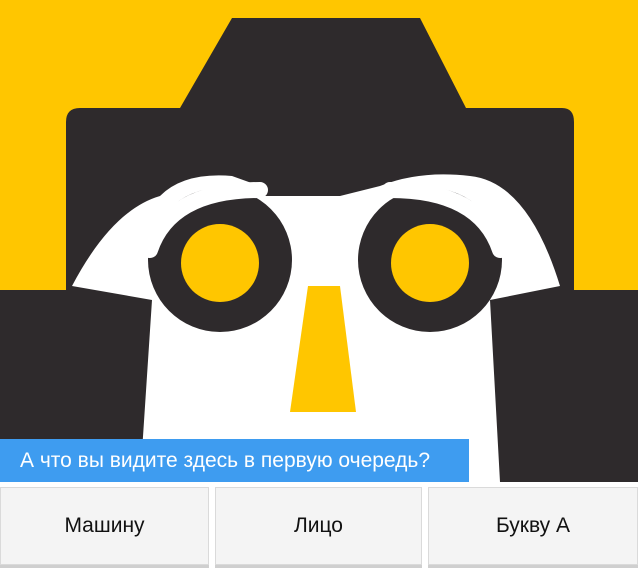 The height and width of the screenshot is (569, 638). Describe the element at coordinates (225, 460) in the screenshot. I see `question-text: А что вы видите здесь в первую очередь?` at that location.